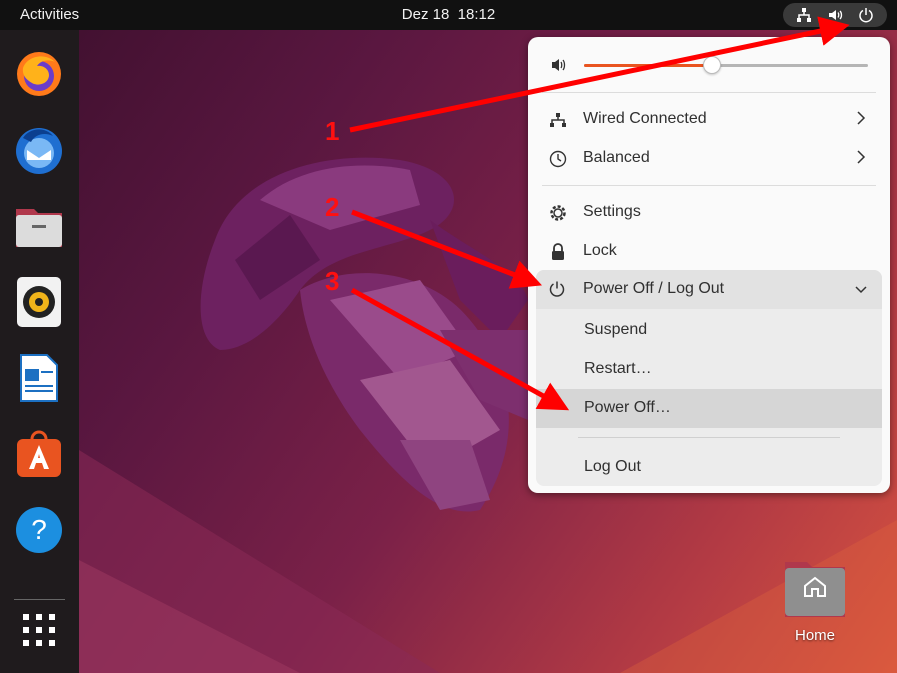  I want to click on suspend-label: Suspend, so click(616, 329).